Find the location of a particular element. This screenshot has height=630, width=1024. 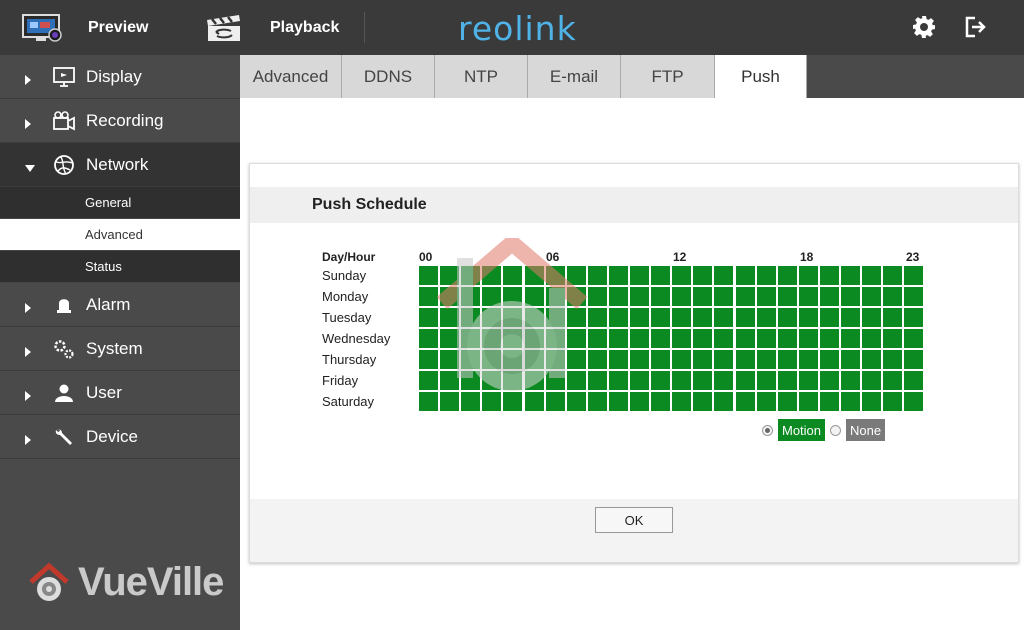

tab-ddns: DDNS is located at coordinates (388, 76).